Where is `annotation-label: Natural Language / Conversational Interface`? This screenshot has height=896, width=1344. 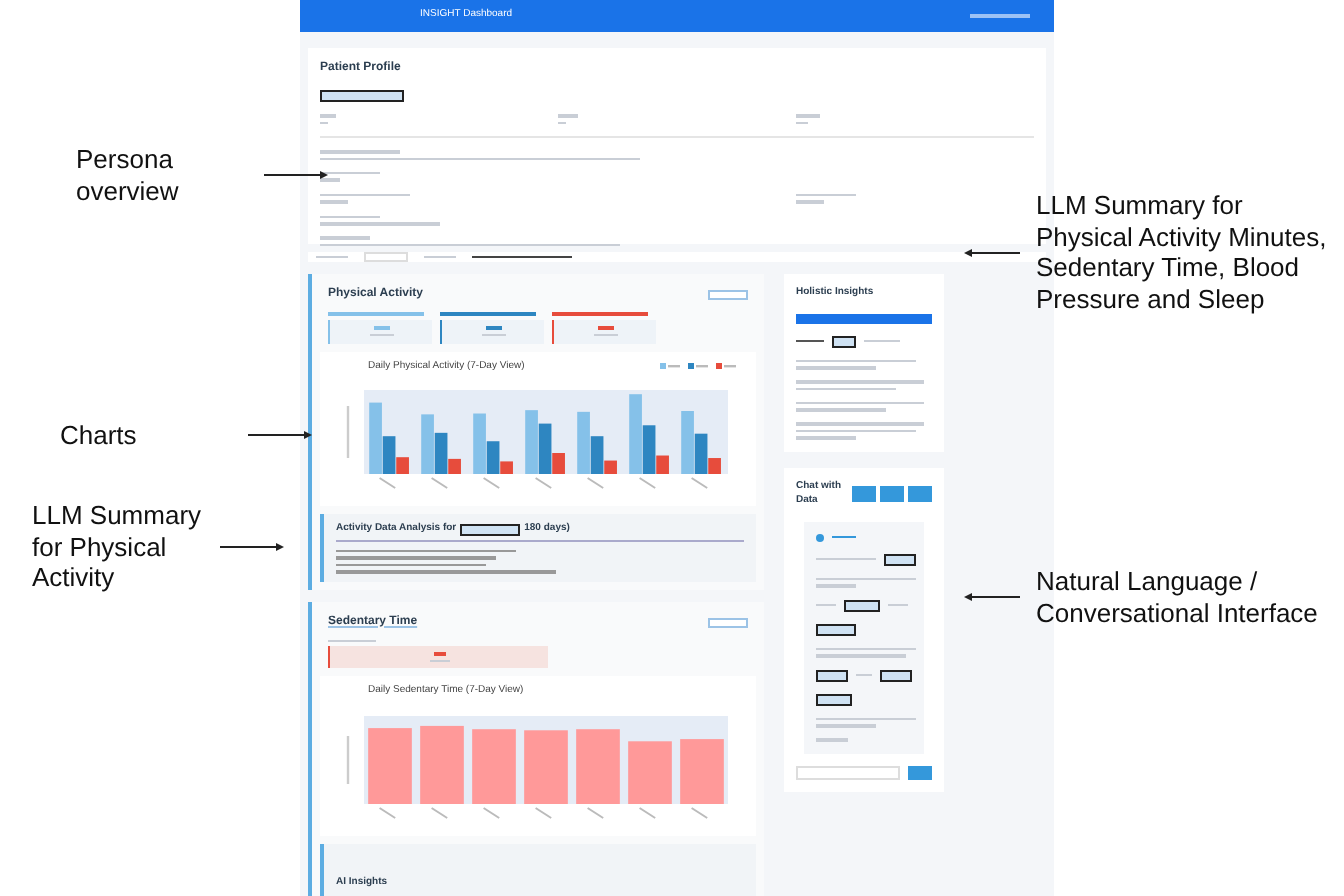 annotation-label: Natural Language / Conversational Interface is located at coordinates (1178, 597).